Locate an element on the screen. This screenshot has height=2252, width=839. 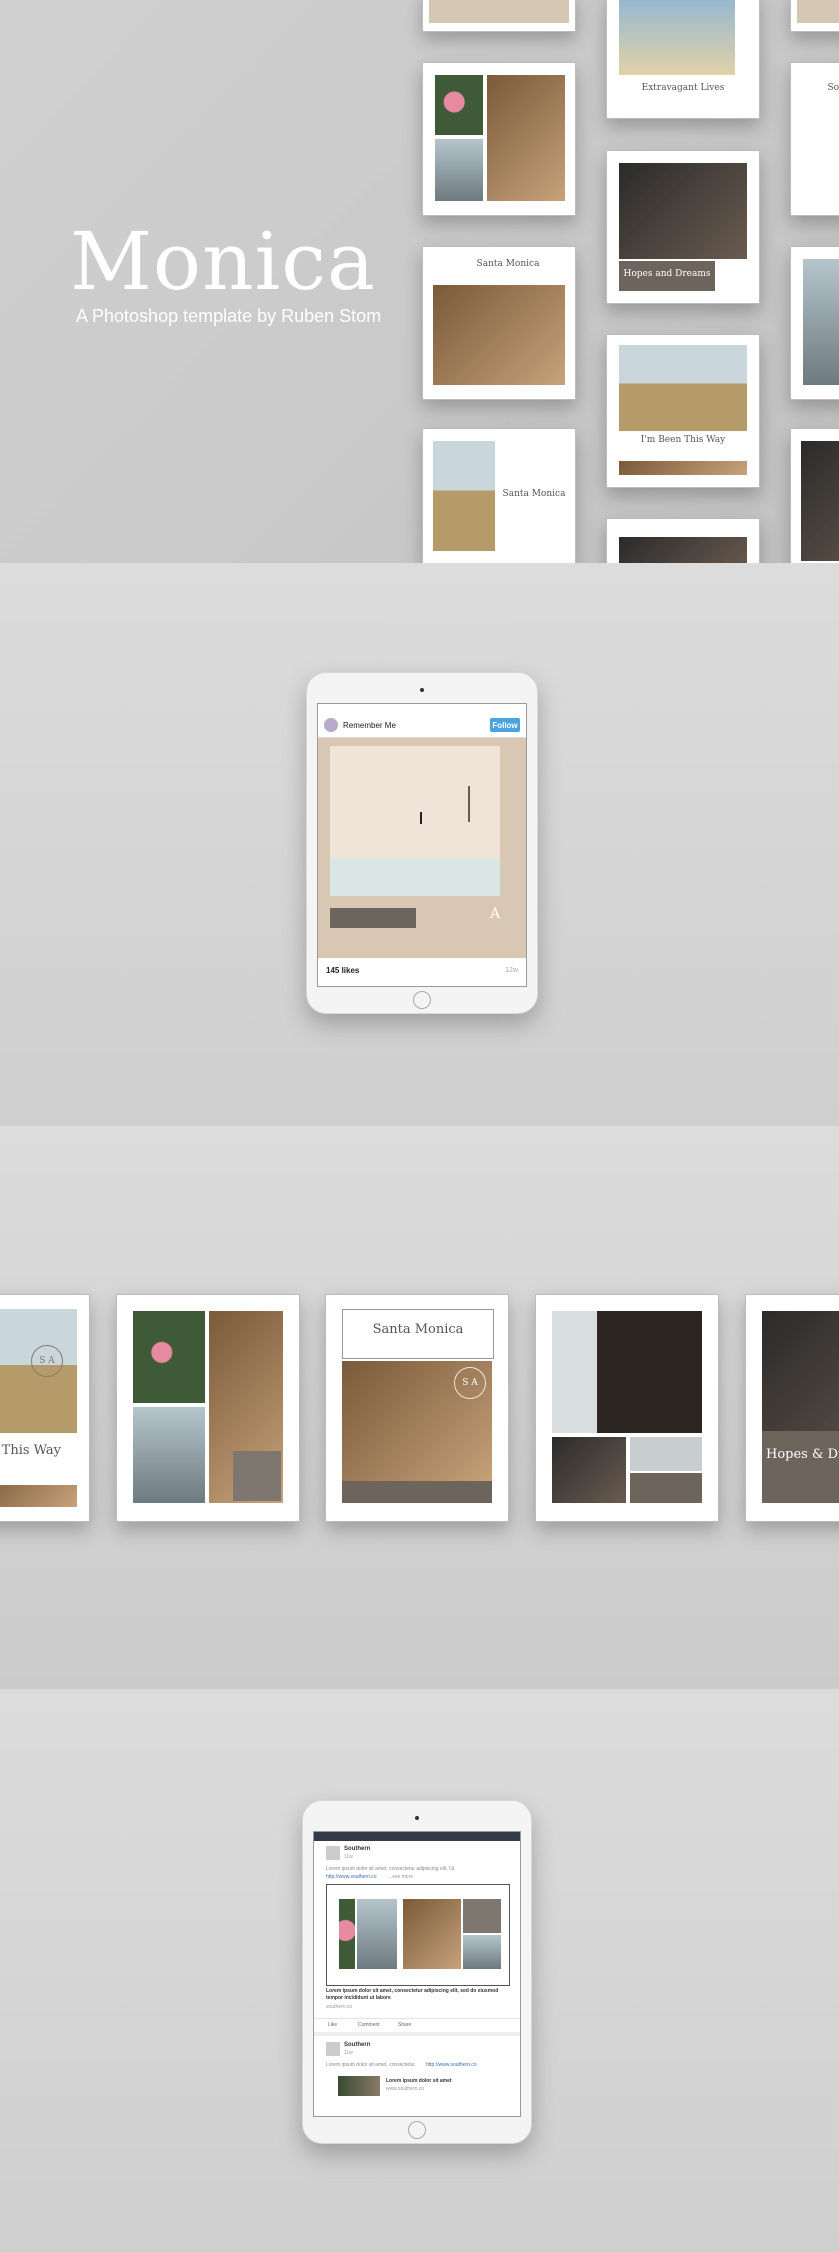
row-card-hopes: Hopes & Drea is located at coordinates (792, 1408).